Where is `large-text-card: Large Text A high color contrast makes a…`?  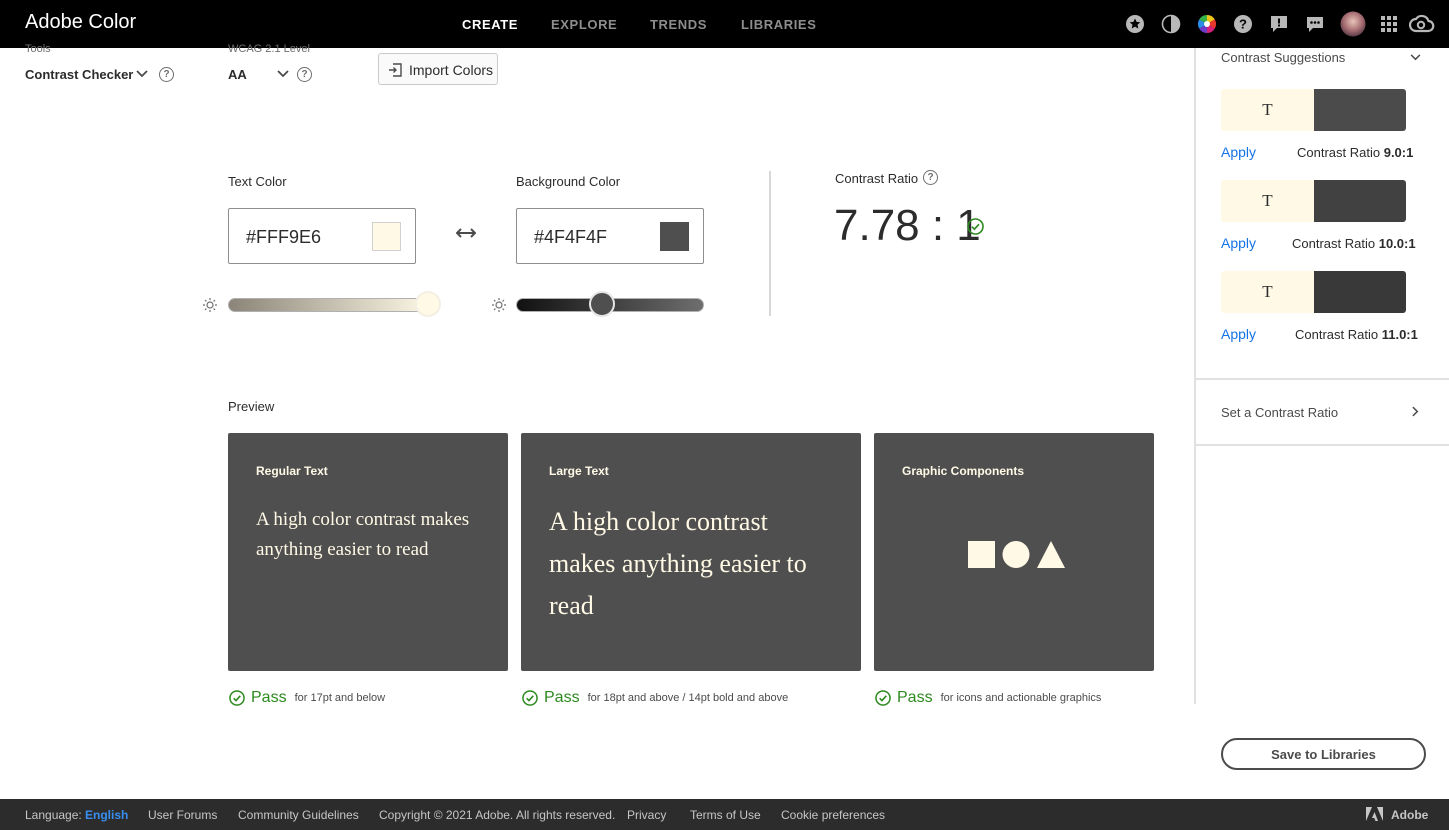 large-text-card: Large Text A high color contrast makes a… is located at coordinates (691, 552).